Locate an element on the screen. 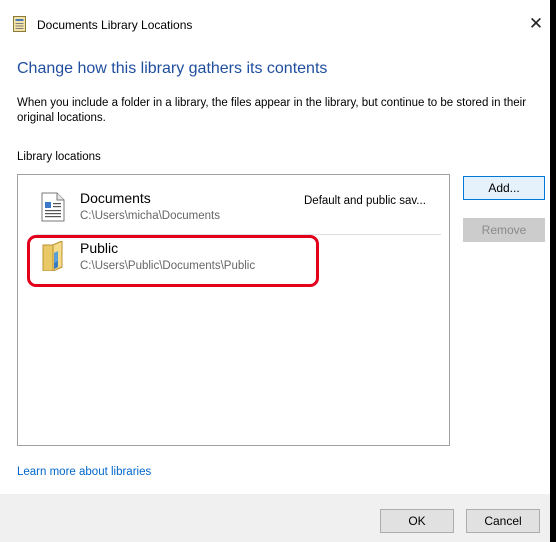  documents-folder-icon is located at coordinates (53, 207).